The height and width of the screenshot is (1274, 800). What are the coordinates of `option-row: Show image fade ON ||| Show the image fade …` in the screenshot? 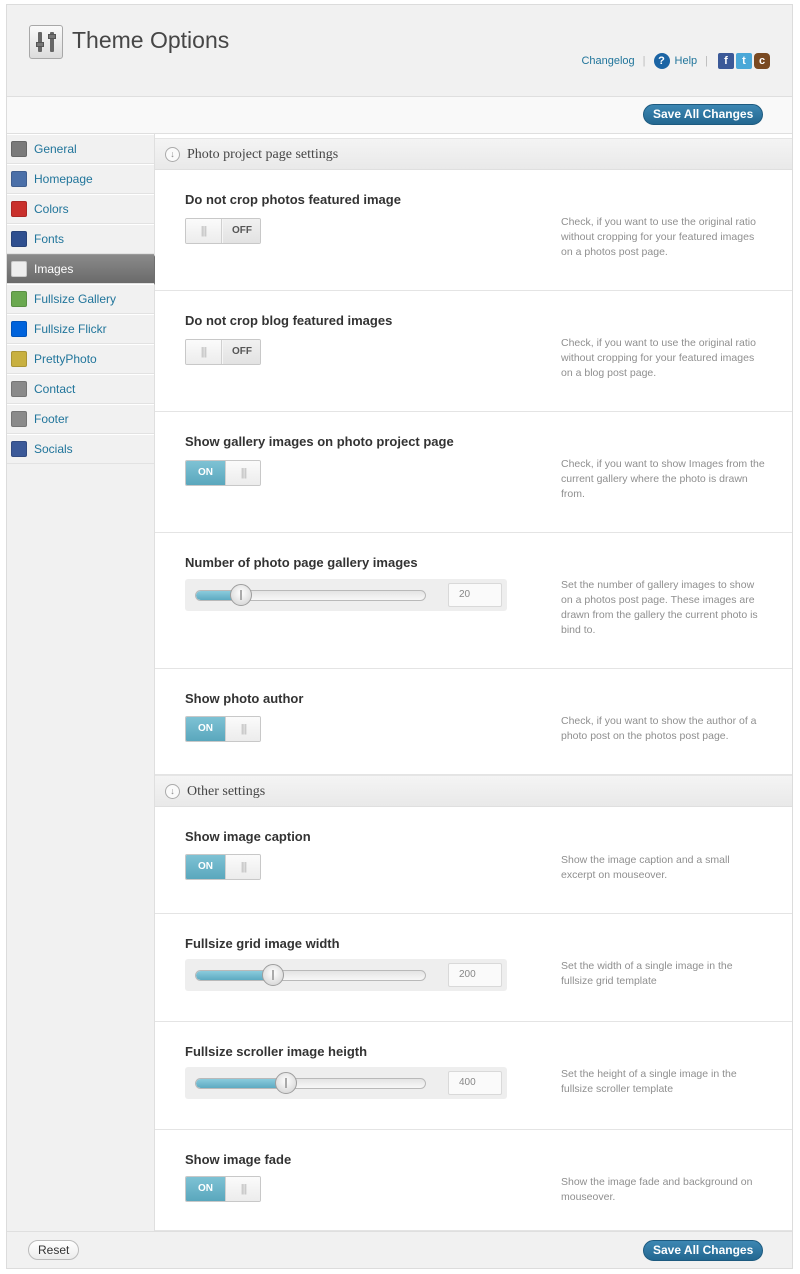 It's located at (473, 1180).